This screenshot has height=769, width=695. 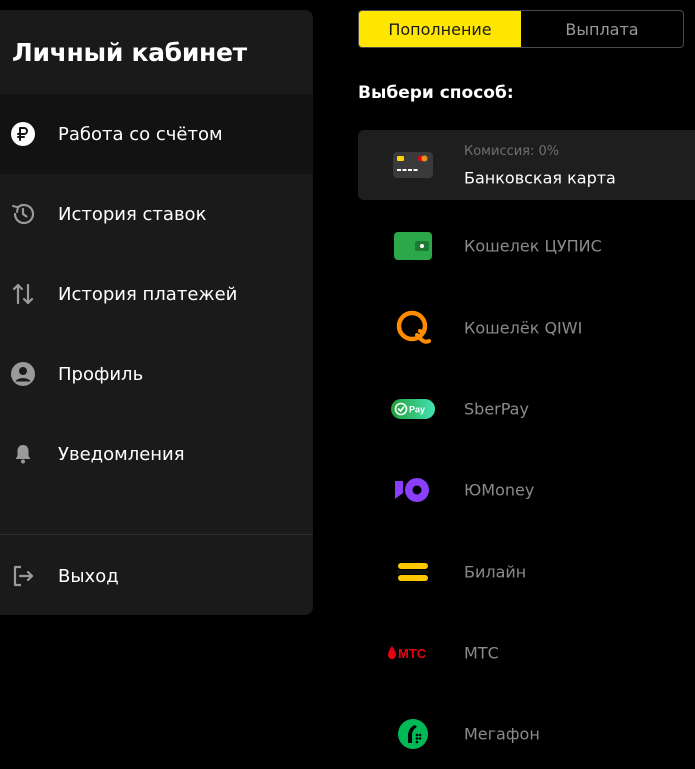 What do you see at coordinates (156, 534) in the screenshot?
I see `sidebar-divider` at bounding box center [156, 534].